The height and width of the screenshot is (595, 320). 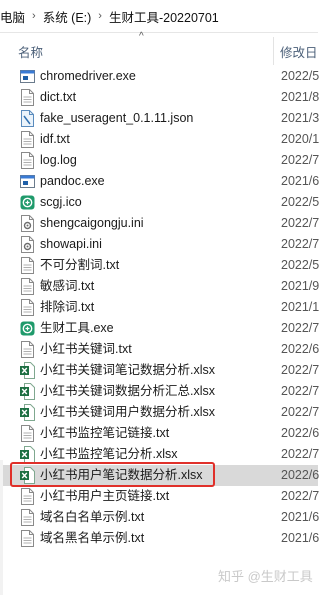 I want to click on column-date-header: 修改日, so click(x=299, y=51).